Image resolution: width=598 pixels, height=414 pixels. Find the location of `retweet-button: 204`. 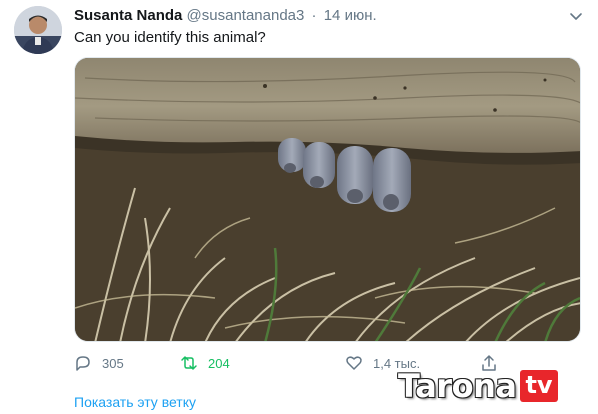

retweet-button: 204 is located at coordinates (205, 363).